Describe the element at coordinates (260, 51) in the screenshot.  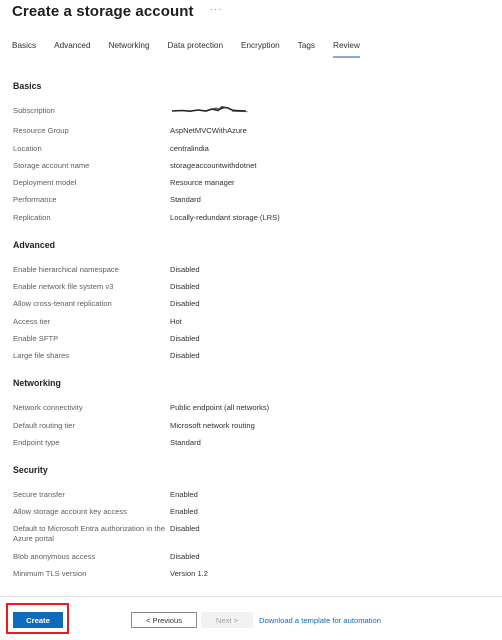
I see `tab-encryption: Encryption` at that location.